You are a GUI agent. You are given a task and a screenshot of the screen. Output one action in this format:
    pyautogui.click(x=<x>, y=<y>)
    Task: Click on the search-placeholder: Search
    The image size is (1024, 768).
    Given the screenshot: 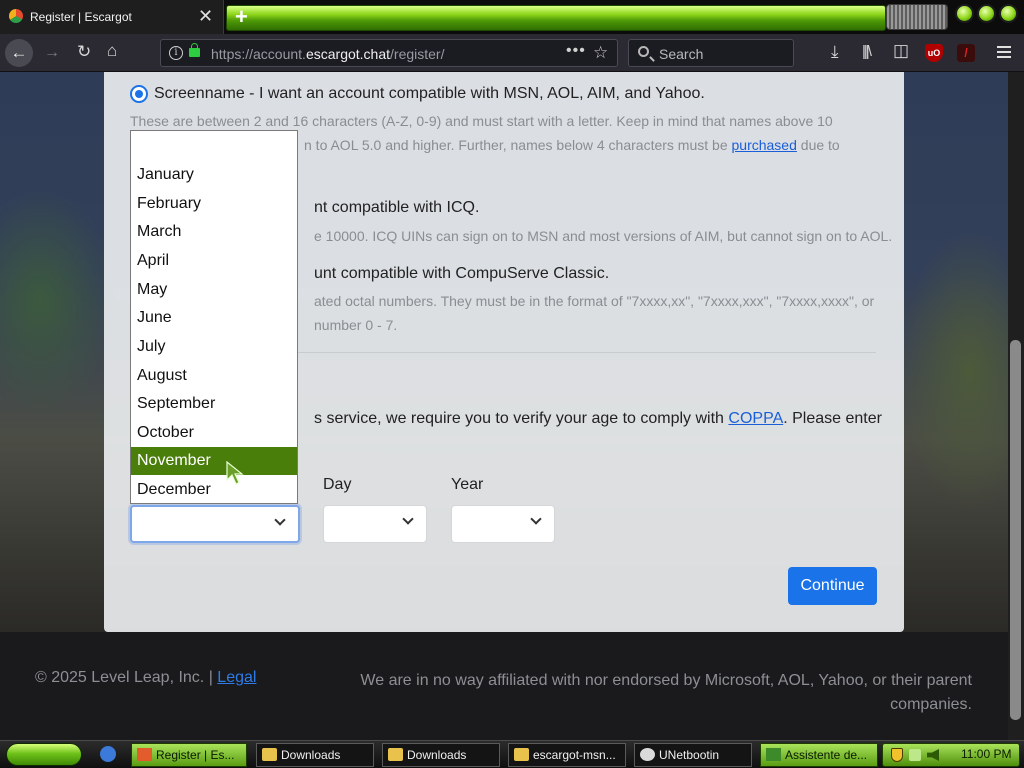 What is the action you would take?
    pyautogui.click(x=681, y=54)
    